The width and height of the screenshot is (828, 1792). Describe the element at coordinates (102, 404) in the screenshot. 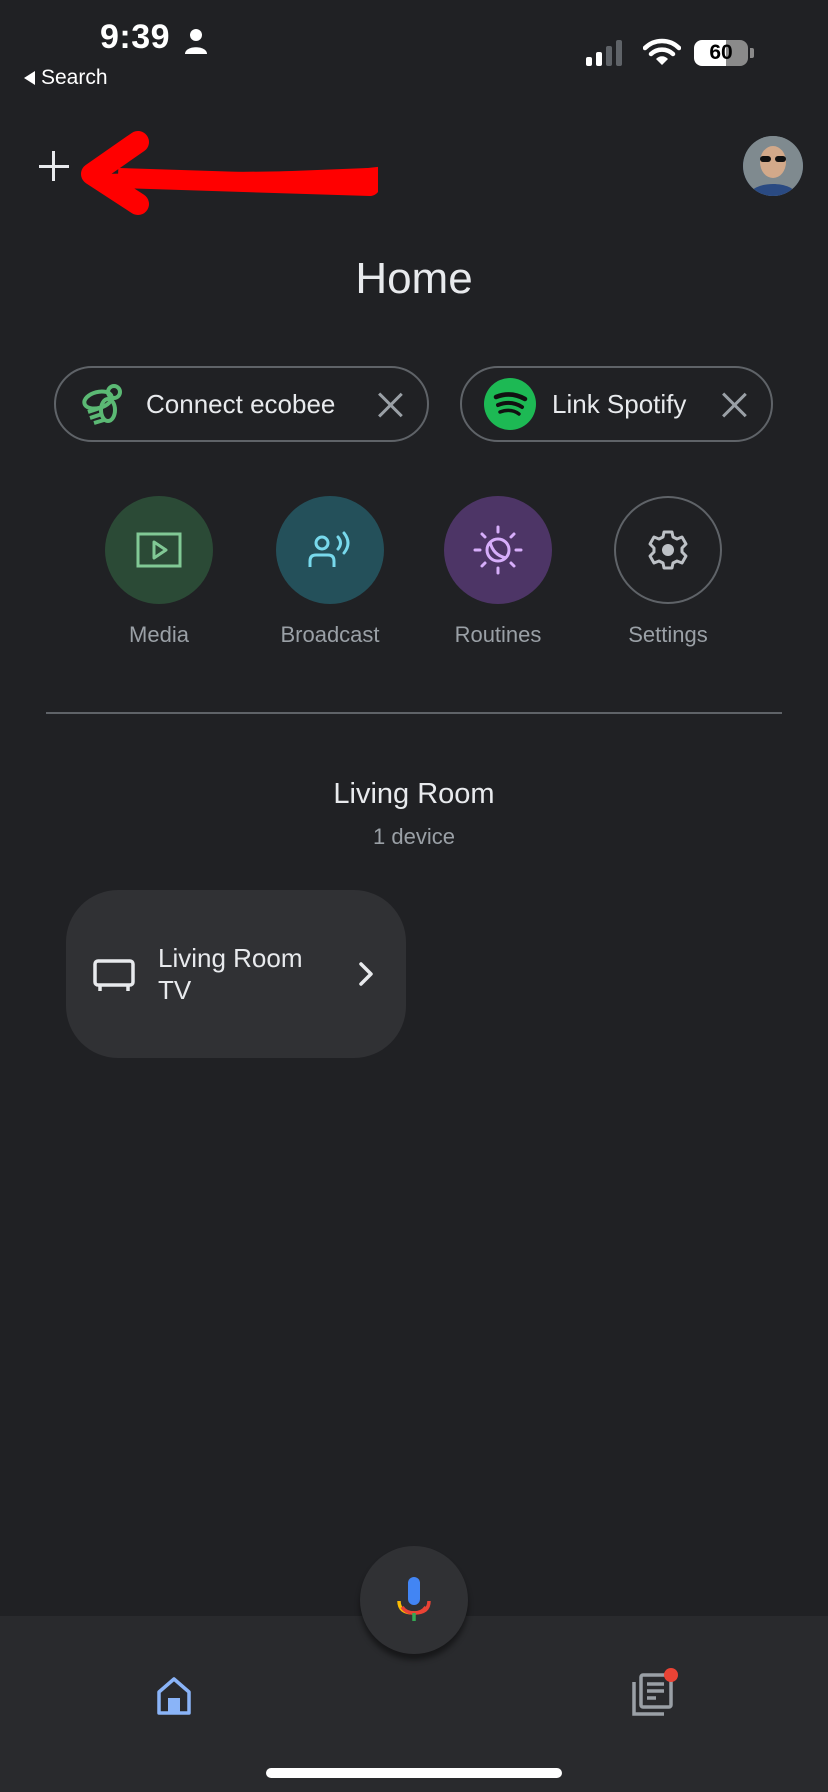

I see `ecobee-bee-icon` at that location.